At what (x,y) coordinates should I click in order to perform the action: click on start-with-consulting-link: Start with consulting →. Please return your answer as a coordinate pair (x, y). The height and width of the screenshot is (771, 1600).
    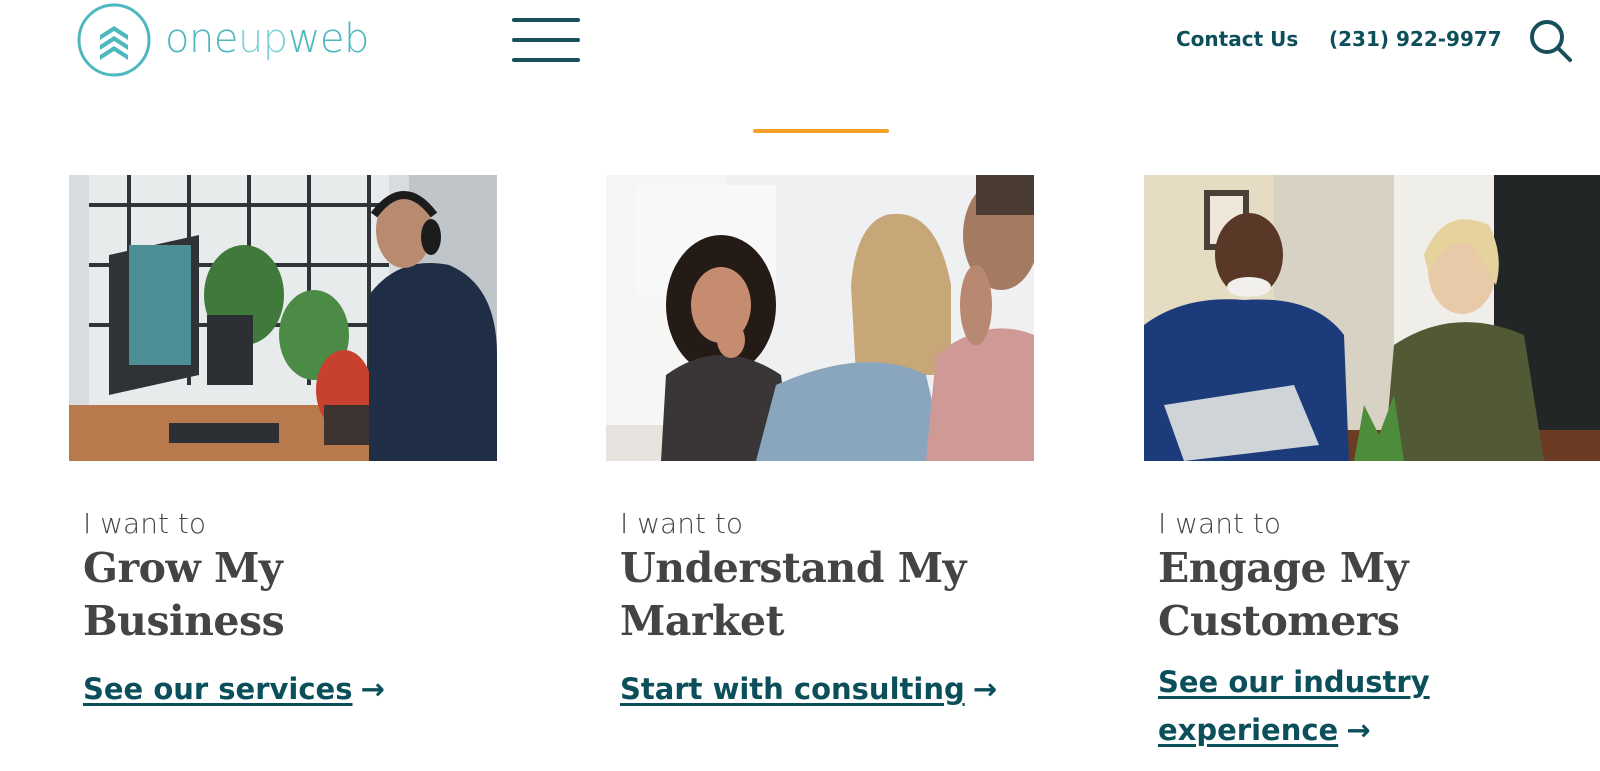
    Looking at the image, I should click on (808, 689).